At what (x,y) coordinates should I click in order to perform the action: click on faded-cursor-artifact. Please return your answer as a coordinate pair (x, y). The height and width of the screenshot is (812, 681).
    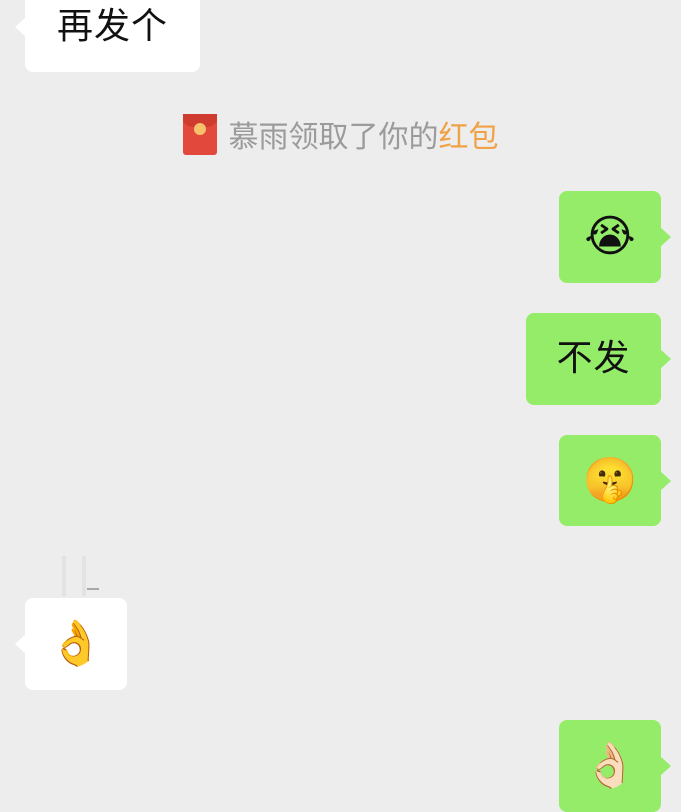
    Looking at the image, I should click on (74, 576).